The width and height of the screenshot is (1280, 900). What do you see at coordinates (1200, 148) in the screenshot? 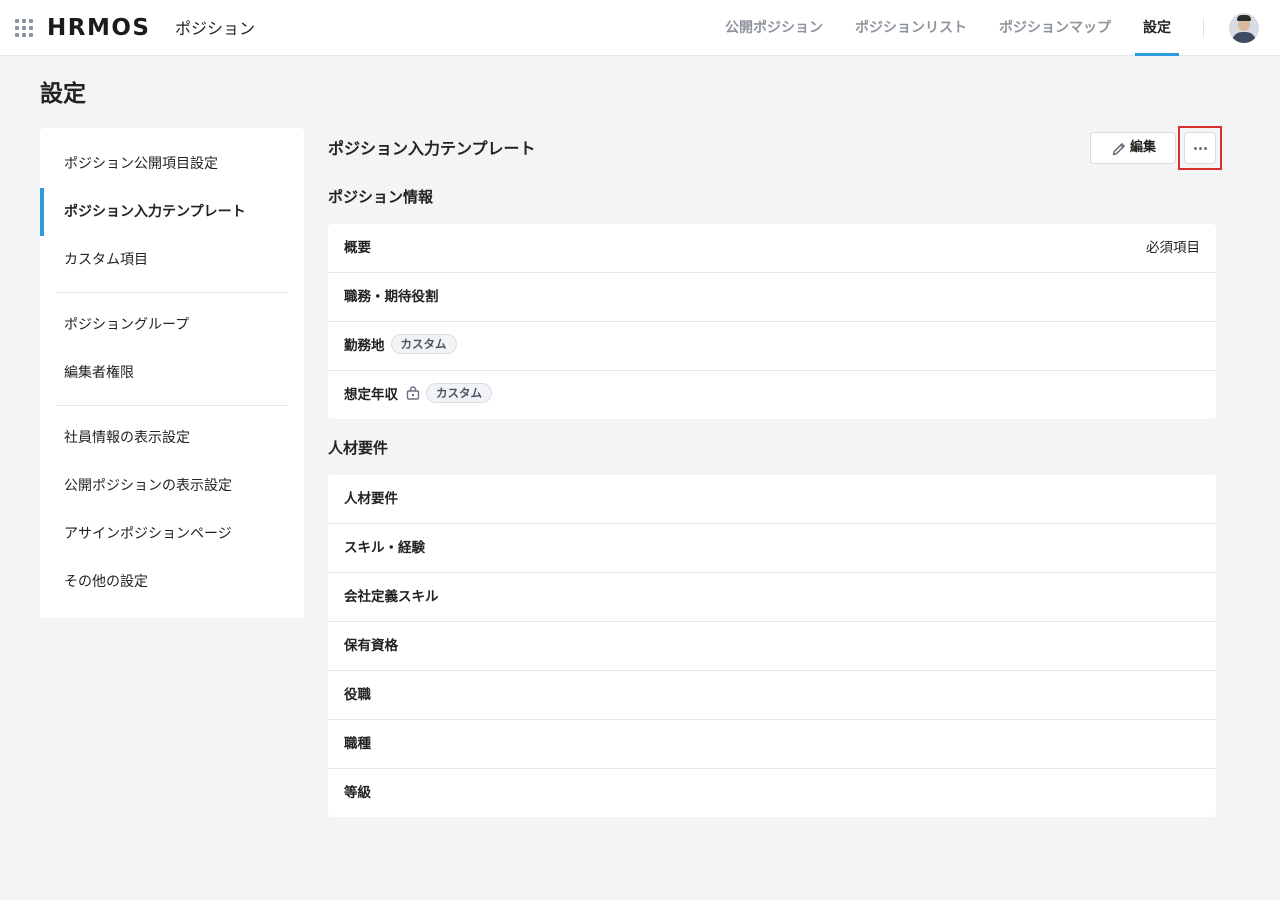
I see `more-options-button` at bounding box center [1200, 148].